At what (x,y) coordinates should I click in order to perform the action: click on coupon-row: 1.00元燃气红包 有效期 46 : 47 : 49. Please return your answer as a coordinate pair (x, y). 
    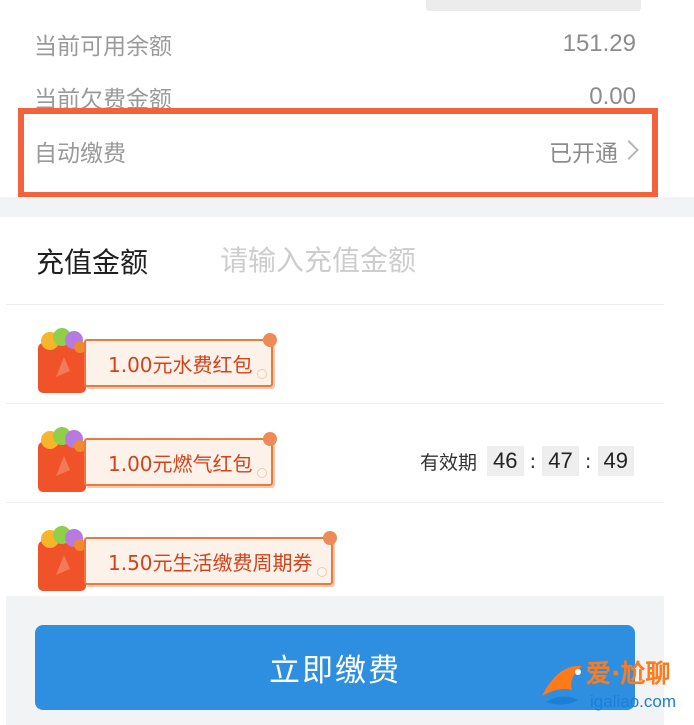
    Looking at the image, I should click on (335, 453).